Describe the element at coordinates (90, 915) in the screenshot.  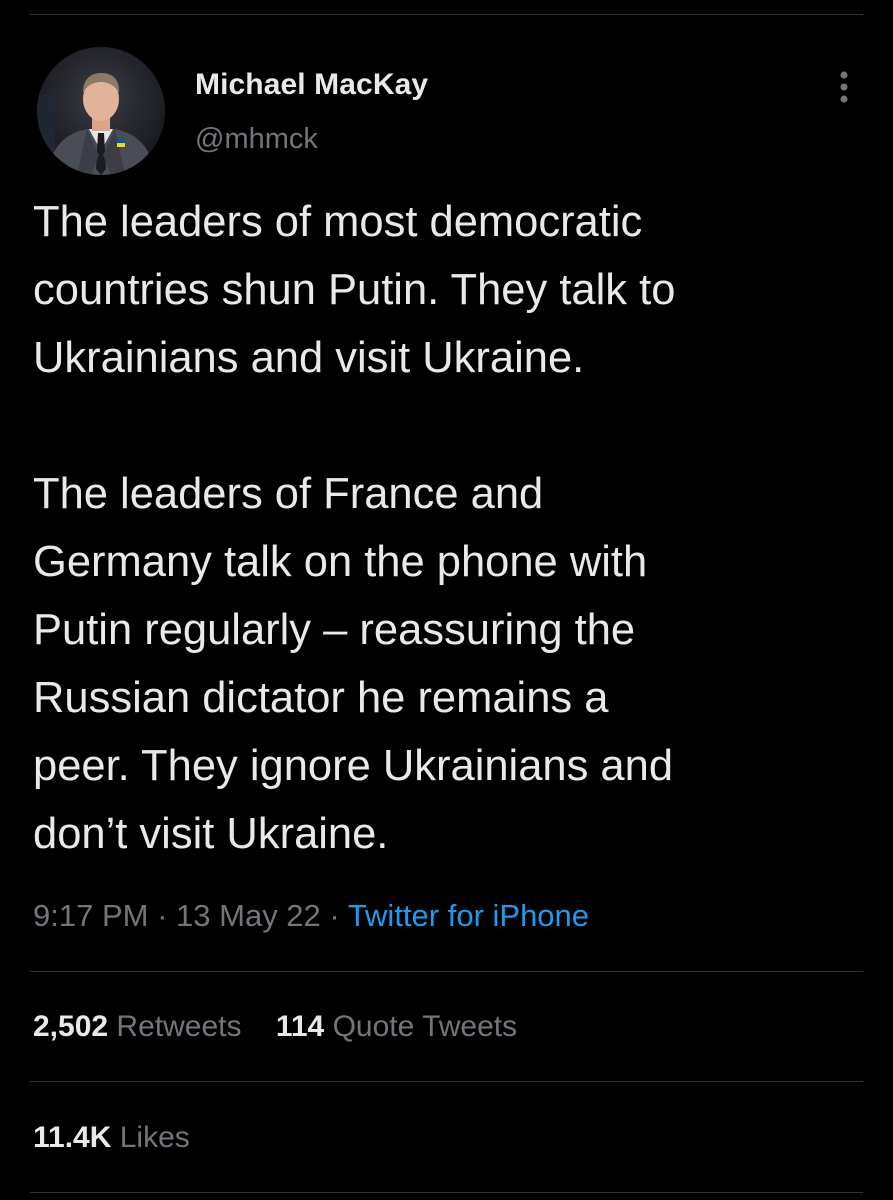
I see `tweet-time: 9:17 PM` at that location.